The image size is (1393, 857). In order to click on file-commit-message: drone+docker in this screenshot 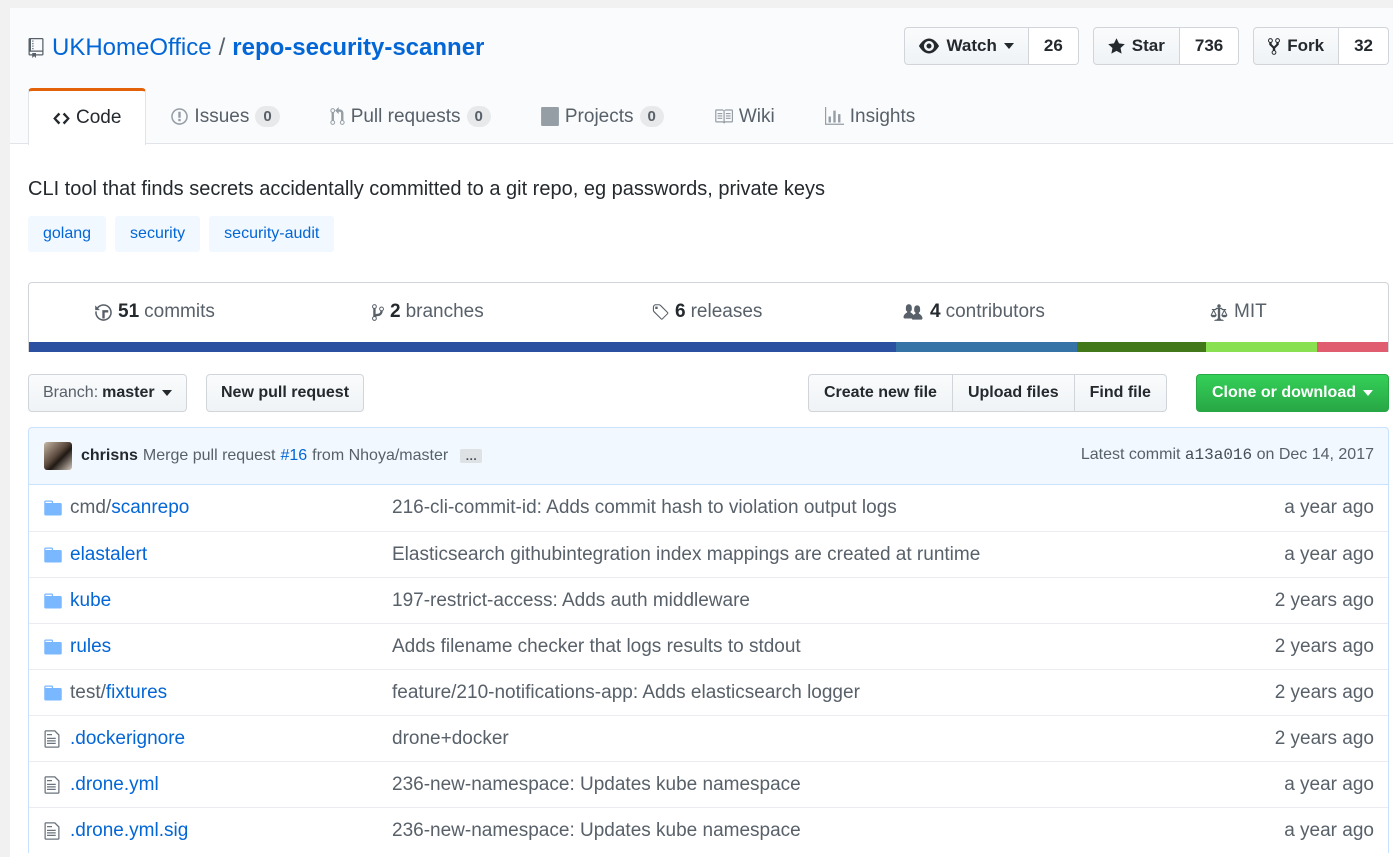, I will do `click(450, 739)`.